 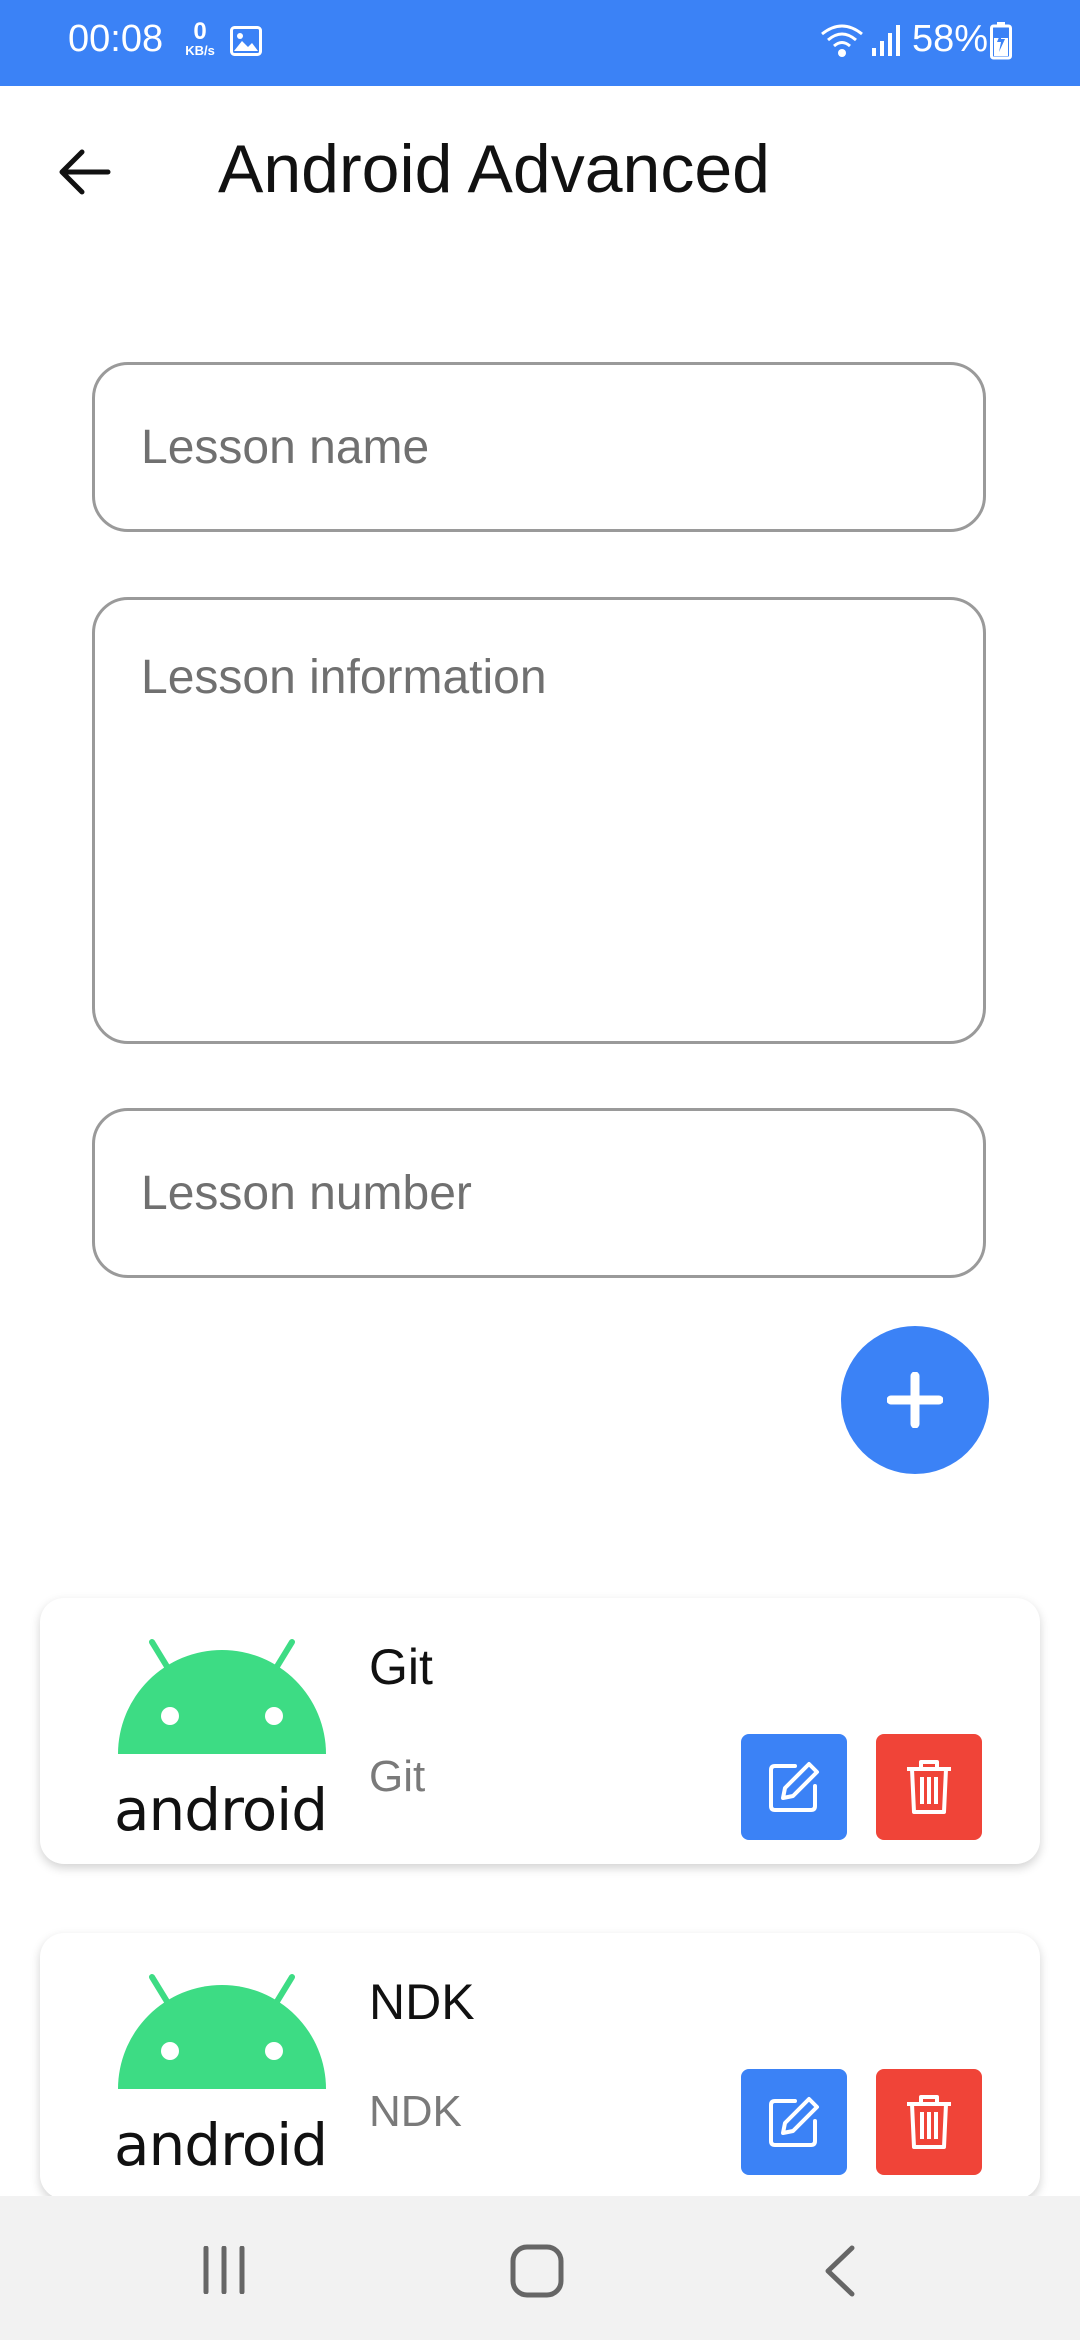 I want to click on page-title: Android Advanced, so click(x=494, y=169).